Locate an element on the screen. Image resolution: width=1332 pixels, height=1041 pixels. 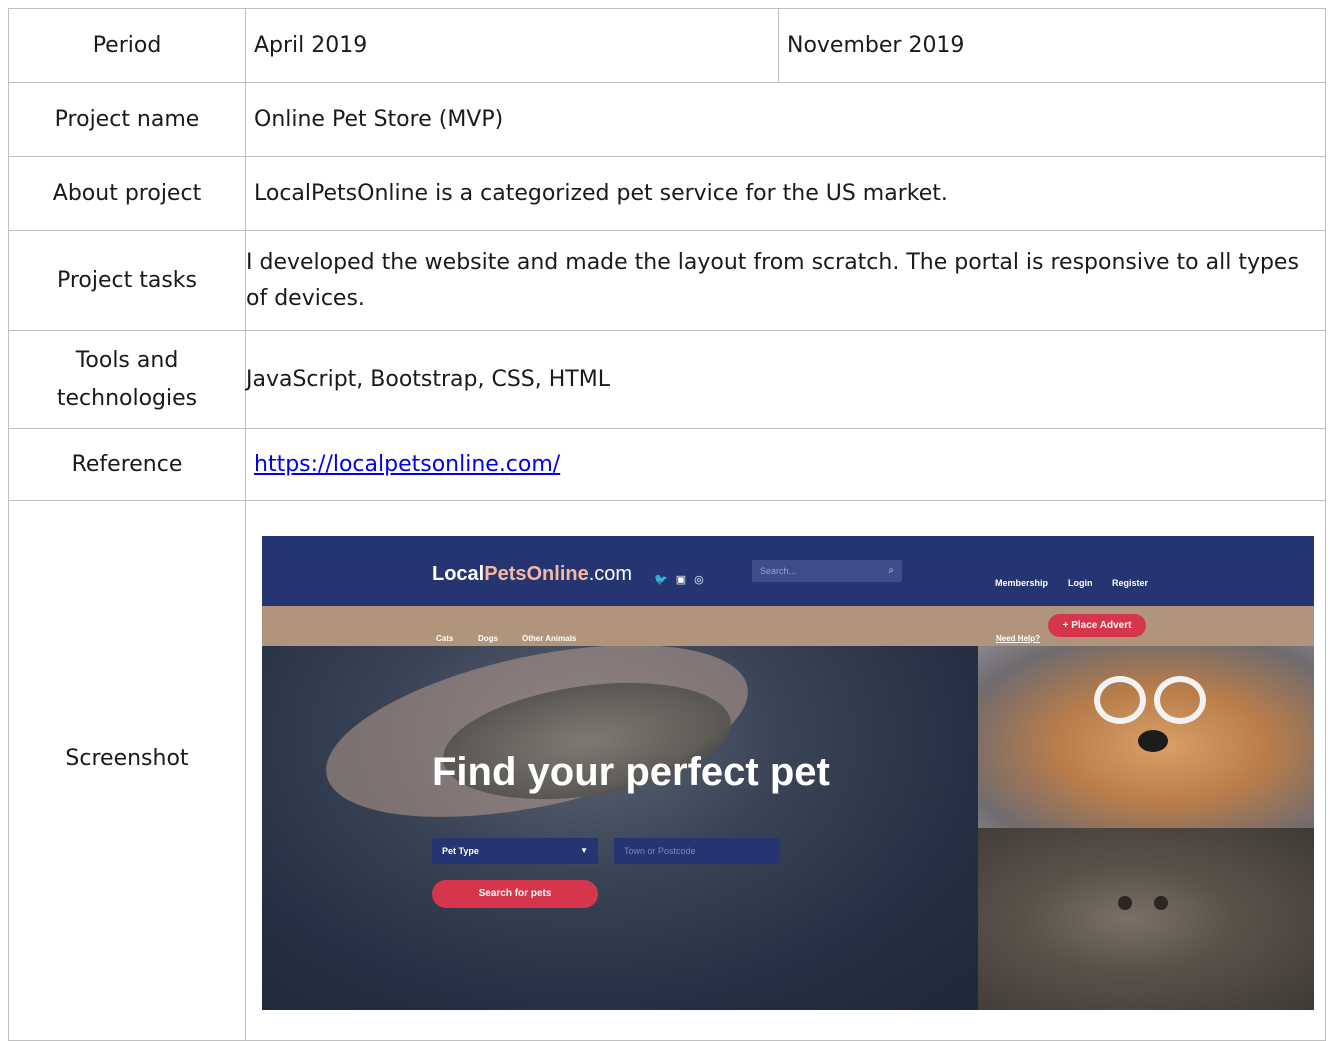
screenshot-label: Screenshot is located at coordinates (127, 770).